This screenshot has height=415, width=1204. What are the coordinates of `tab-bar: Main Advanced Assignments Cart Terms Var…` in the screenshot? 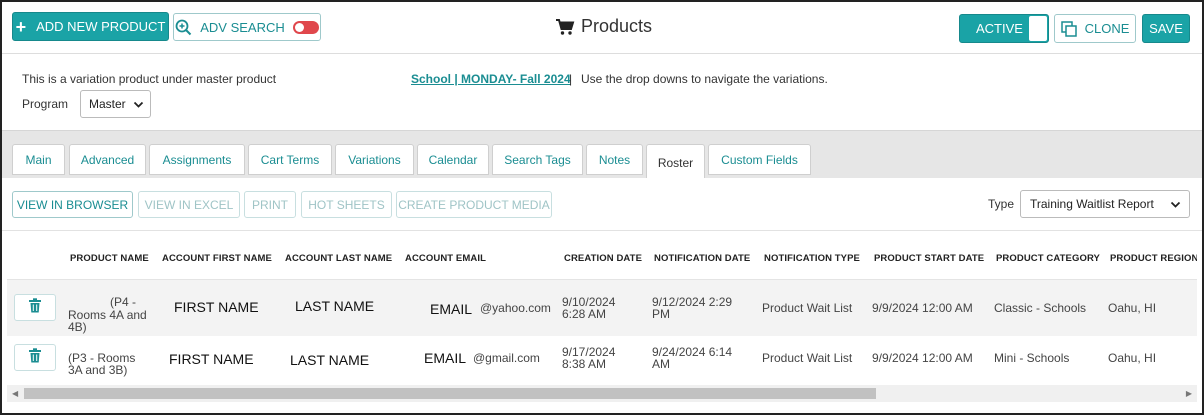 It's located at (602, 155).